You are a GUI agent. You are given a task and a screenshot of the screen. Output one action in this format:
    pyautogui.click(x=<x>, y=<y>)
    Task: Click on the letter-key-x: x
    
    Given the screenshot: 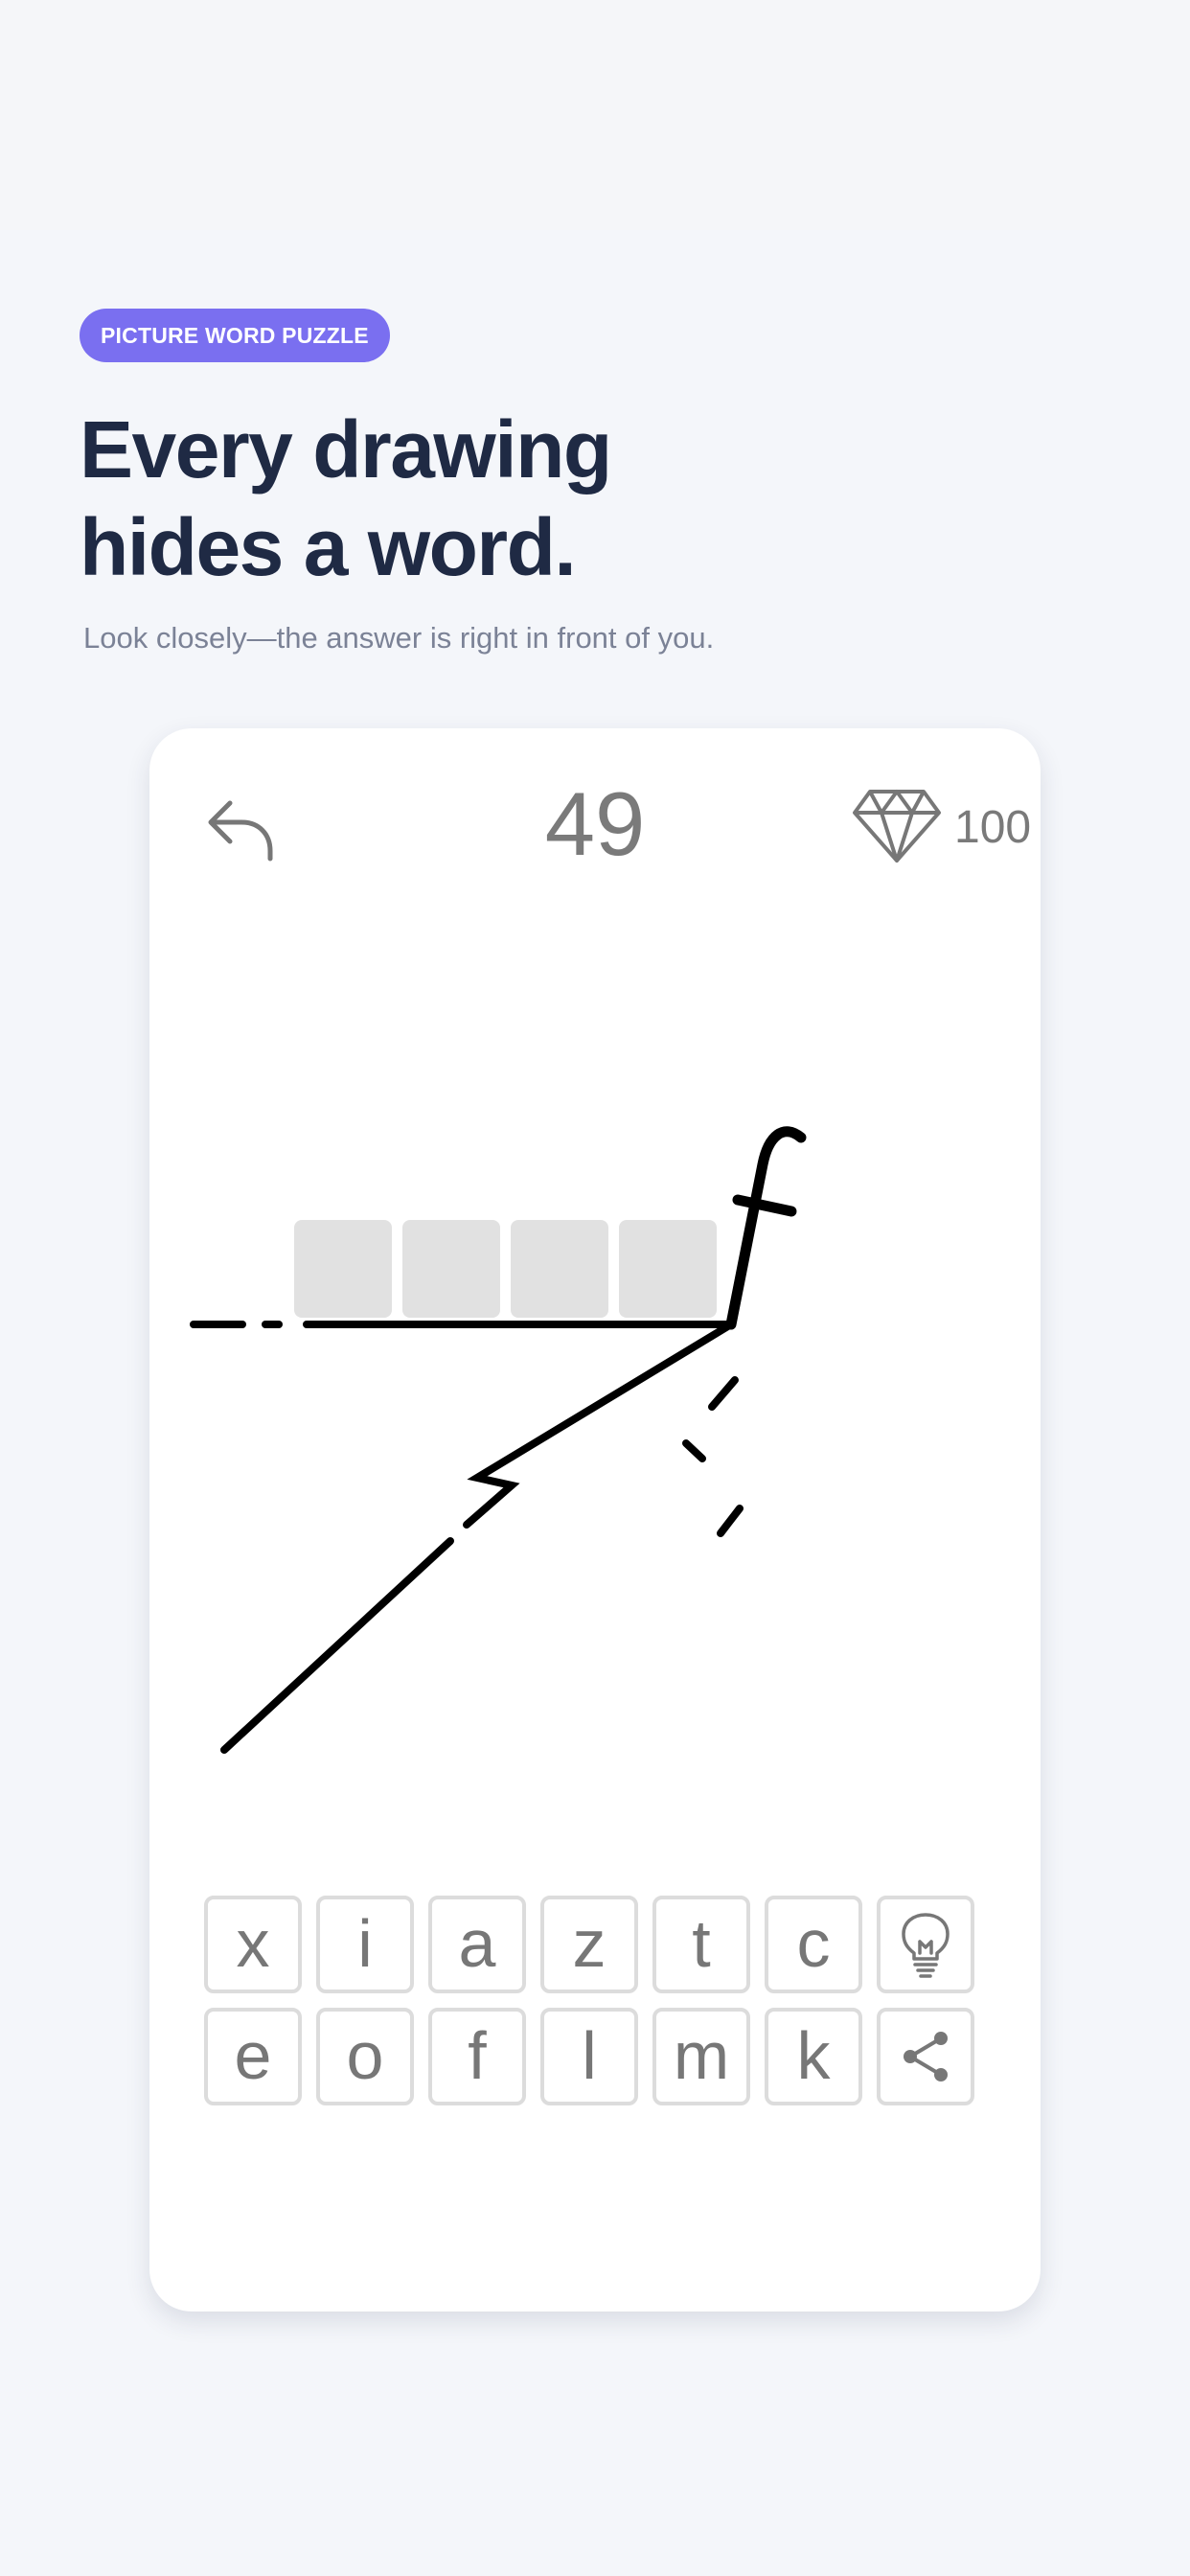 What is the action you would take?
    pyautogui.click(x=253, y=1944)
    